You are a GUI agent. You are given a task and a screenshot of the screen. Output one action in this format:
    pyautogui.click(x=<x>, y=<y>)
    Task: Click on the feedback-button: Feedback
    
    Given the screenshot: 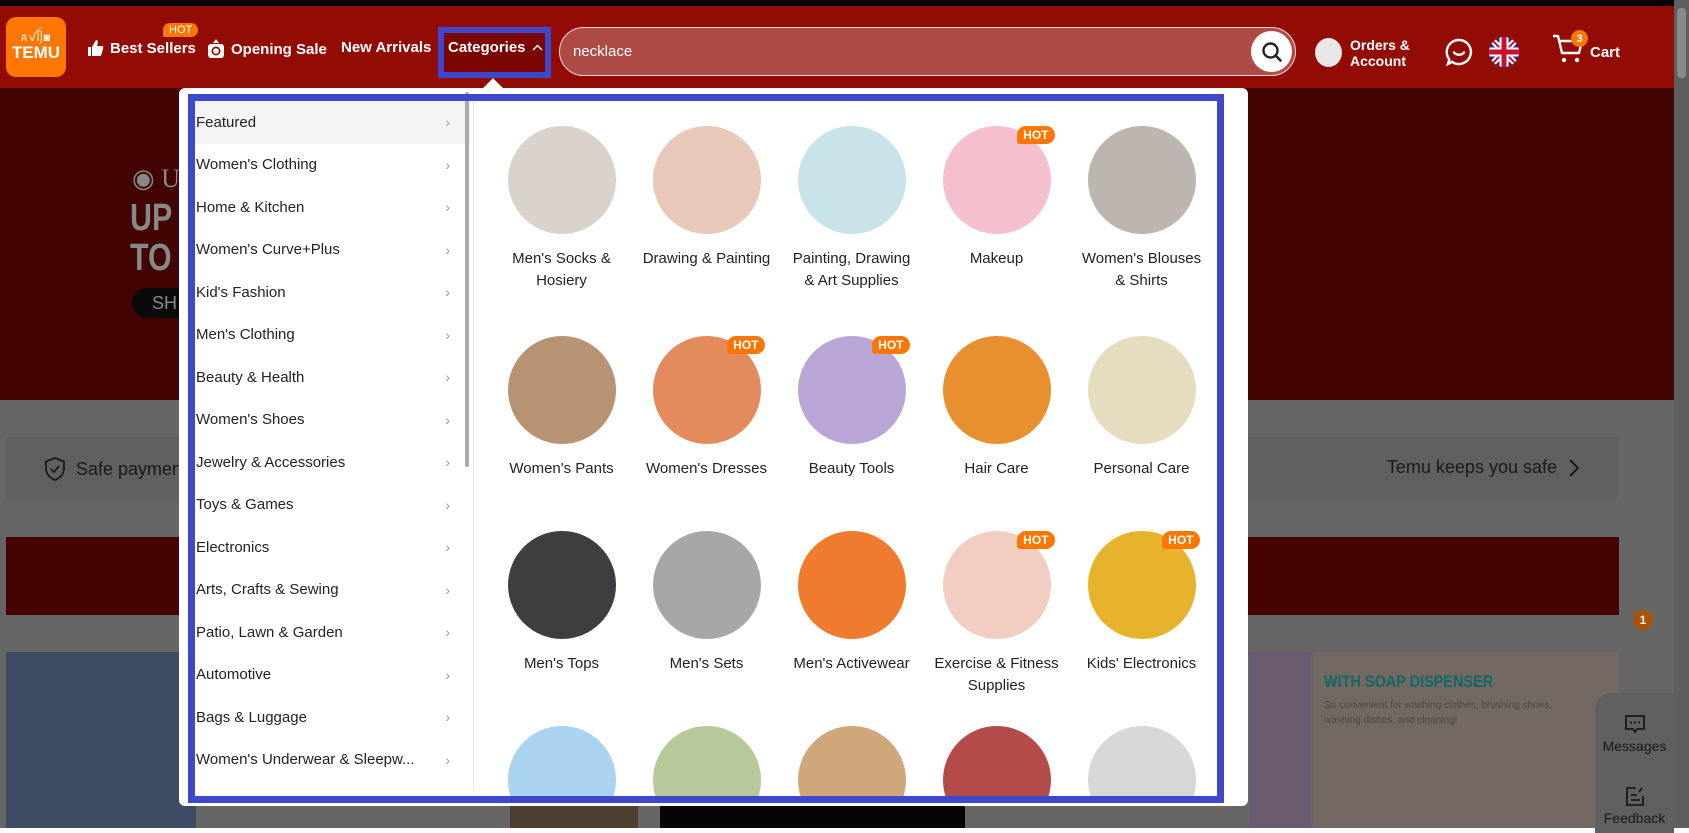 What is the action you would take?
    pyautogui.click(x=1634, y=805)
    